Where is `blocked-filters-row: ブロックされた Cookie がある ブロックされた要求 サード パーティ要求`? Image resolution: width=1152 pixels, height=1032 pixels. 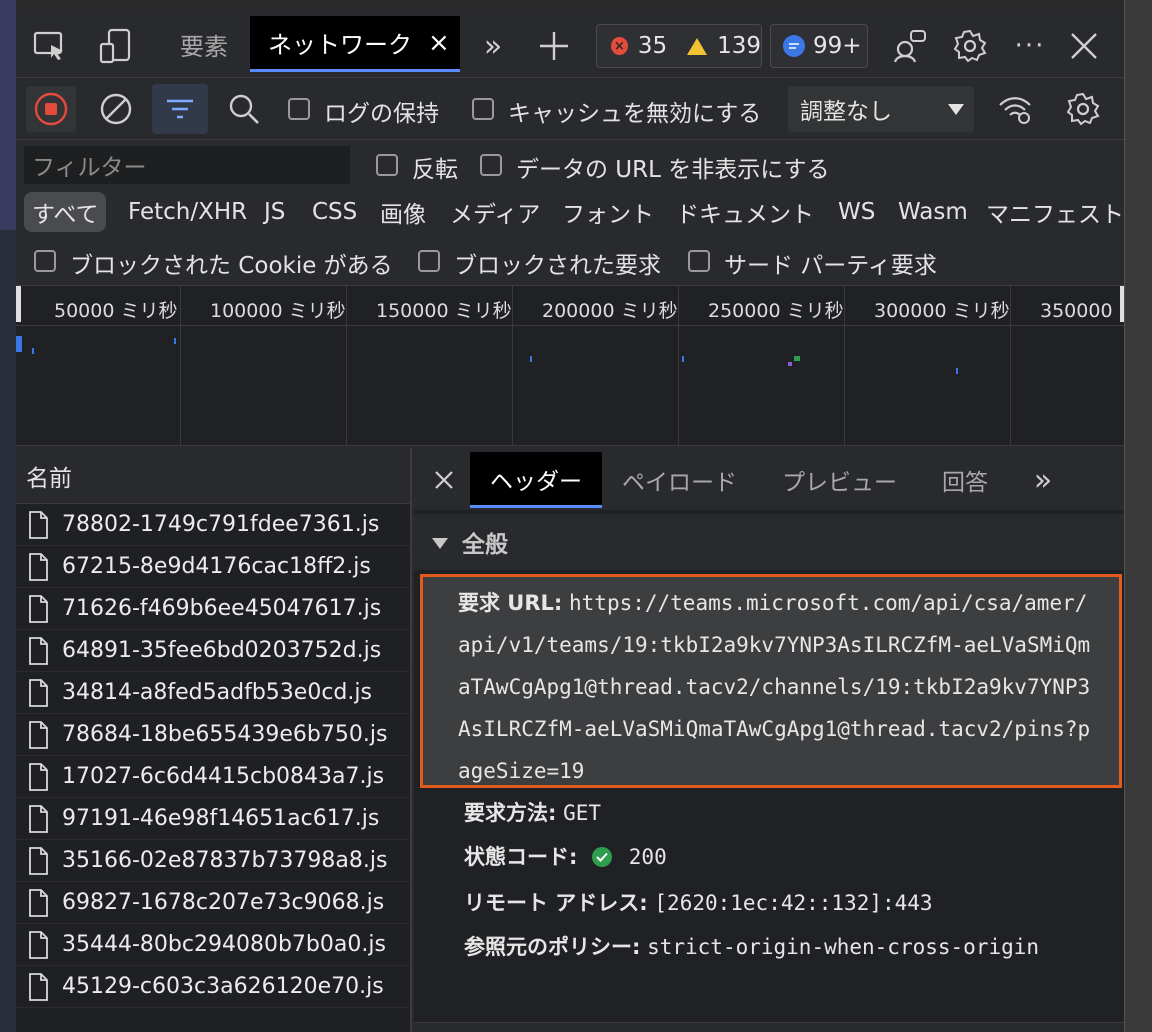
blocked-filters-row: ブロックされた Cookie がある ブロックされた要求 サード パーティ要求 is located at coordinates (570, 261).